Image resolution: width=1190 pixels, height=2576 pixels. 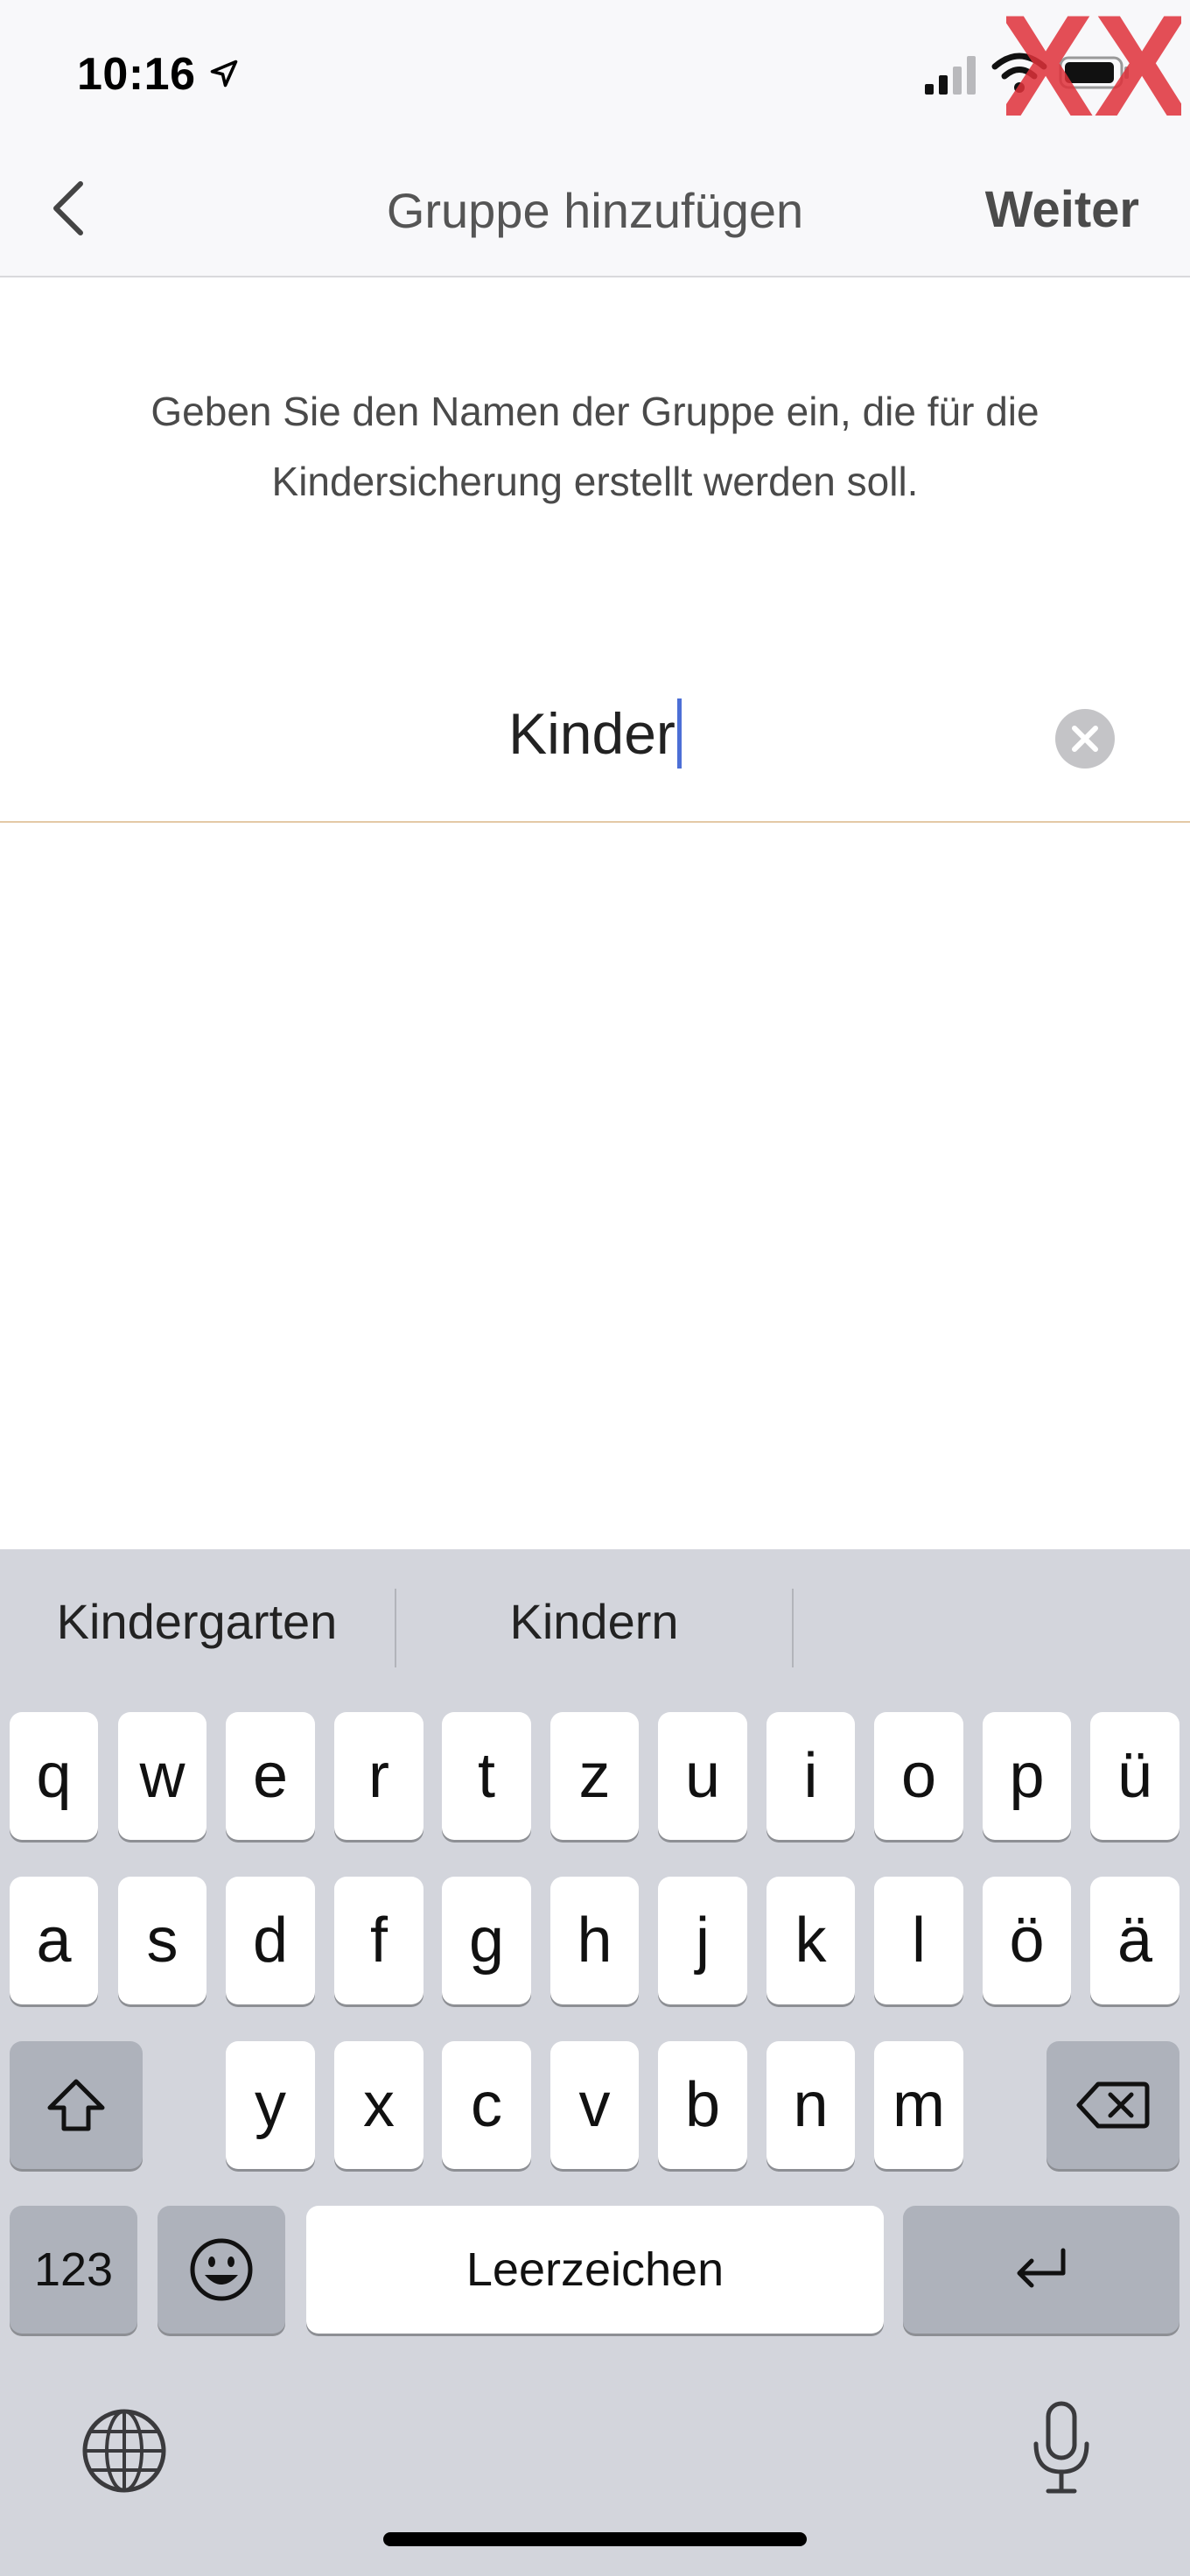 What do you see at coordinates (594, 1776) in the screenshot?
I see `key: z` at bounding box center [594, 1776].